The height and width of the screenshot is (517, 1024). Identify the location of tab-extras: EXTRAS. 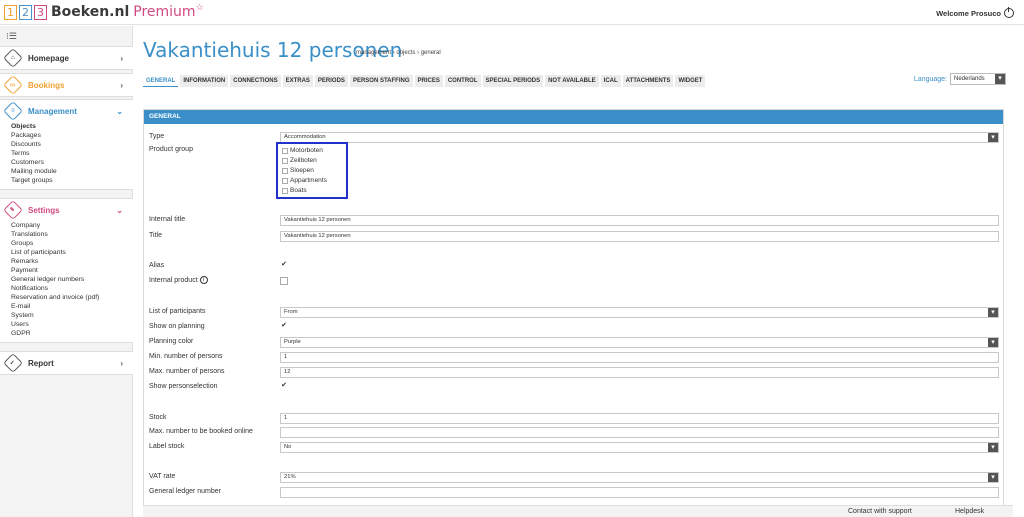
(297, 81).